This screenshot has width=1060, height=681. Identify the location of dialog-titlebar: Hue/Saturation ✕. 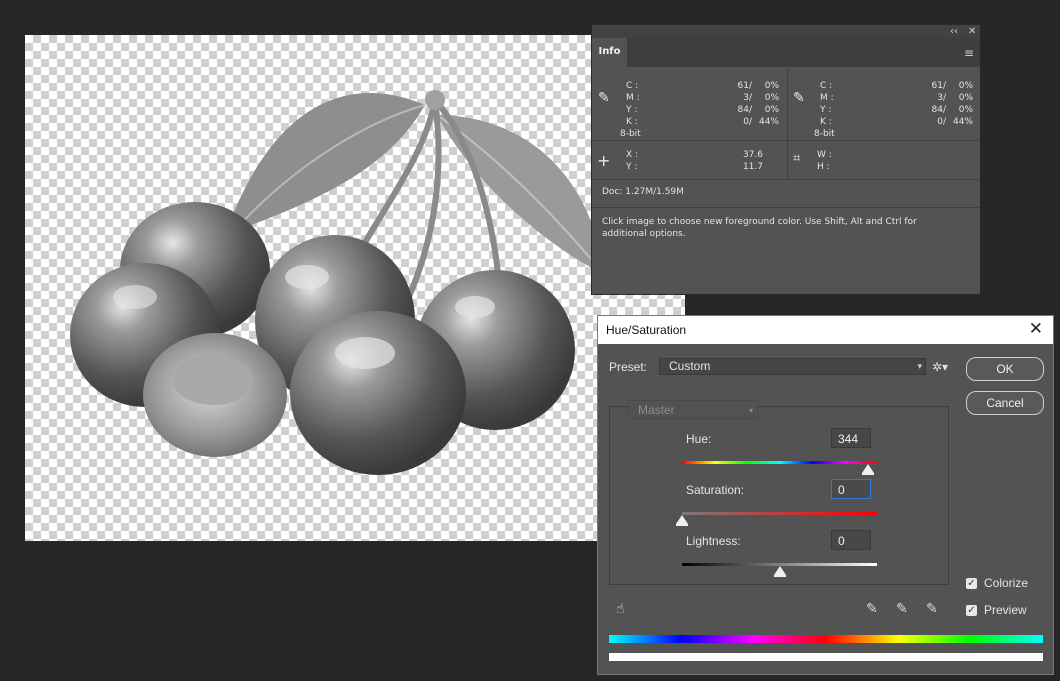
(825, 330).